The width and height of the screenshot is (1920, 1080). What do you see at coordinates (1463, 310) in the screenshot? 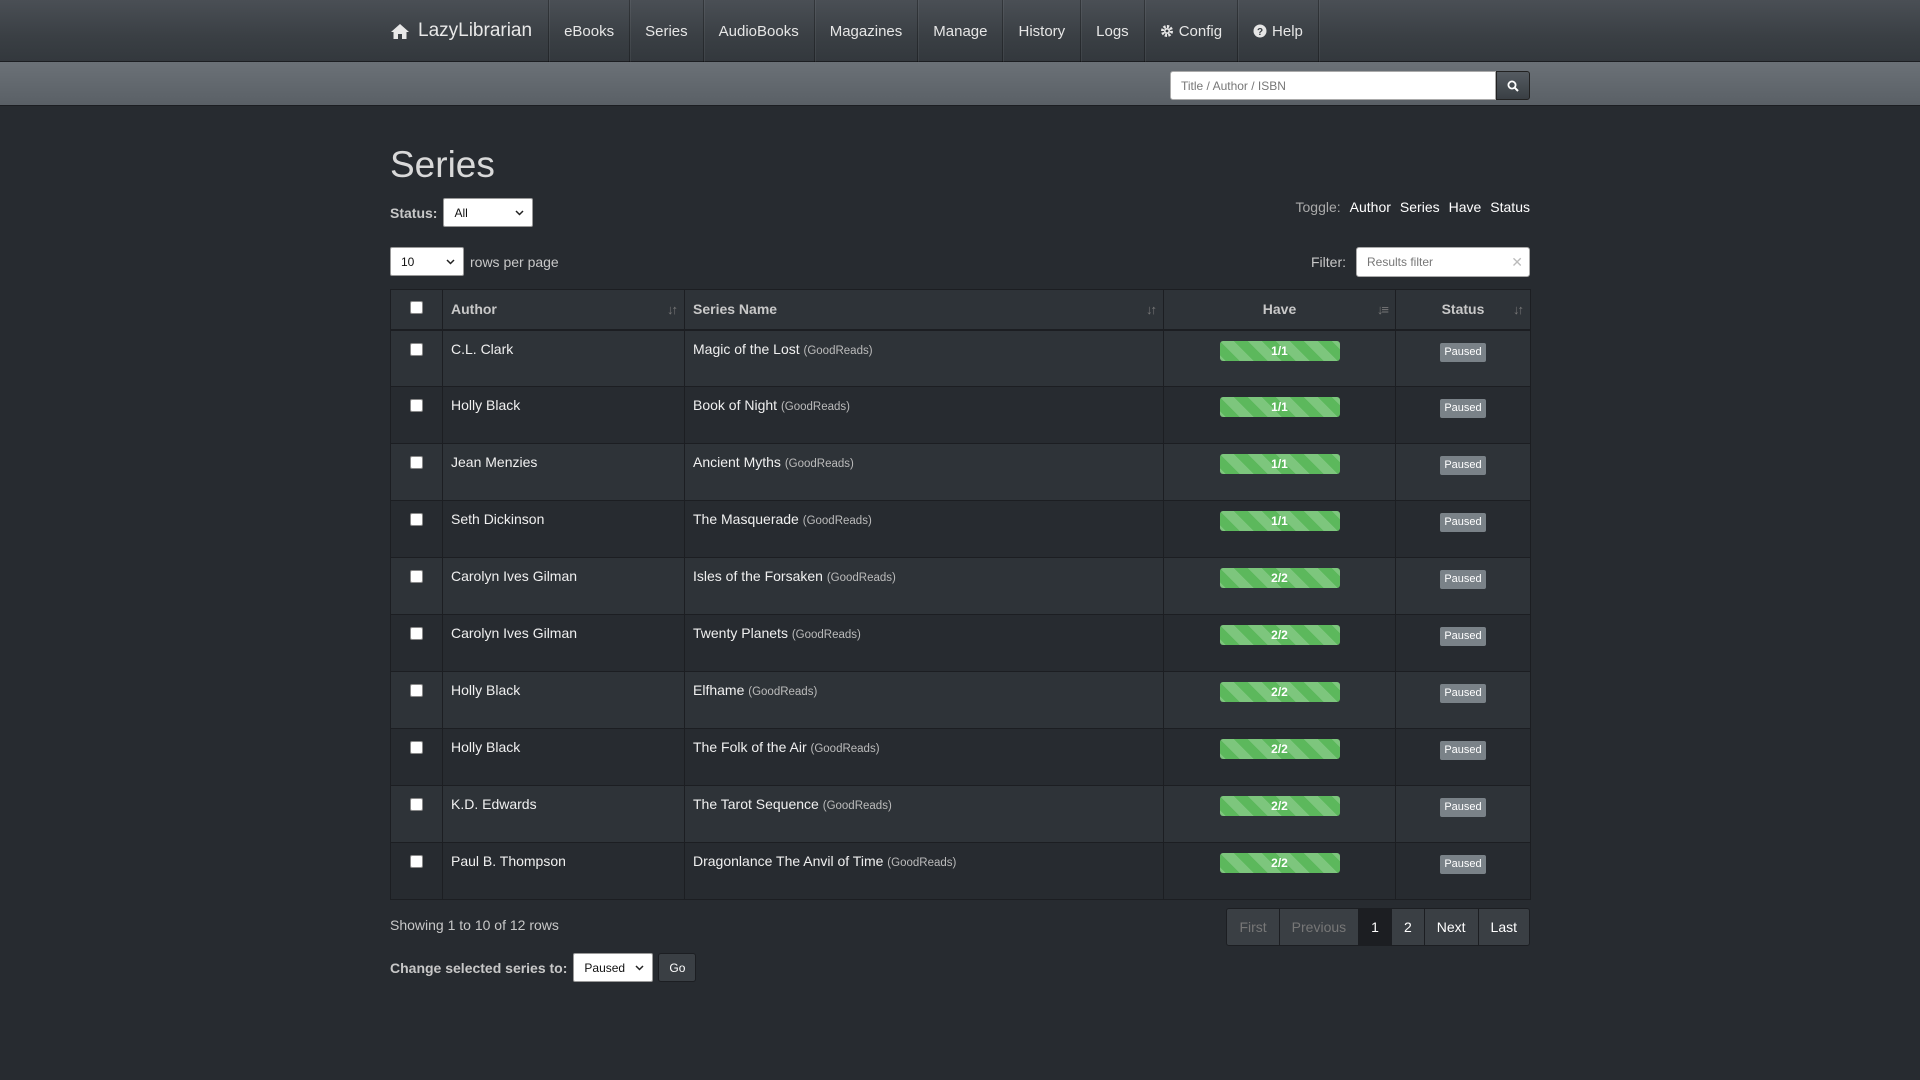
I see `column-header-status: Status ↓↑` at bounding box center [1463, 310].